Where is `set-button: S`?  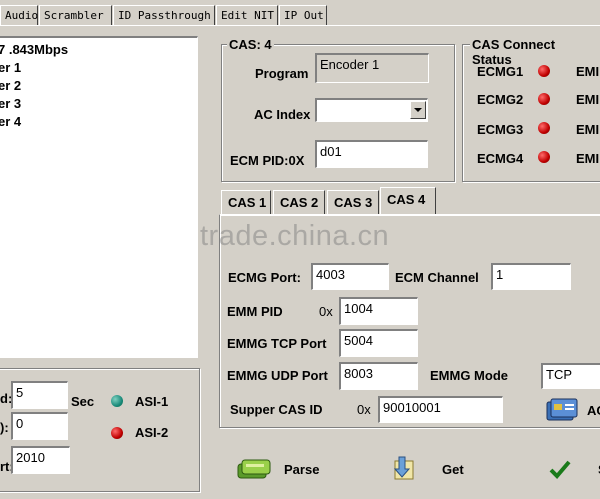 set-button: S is located at coordinates (574, 470).